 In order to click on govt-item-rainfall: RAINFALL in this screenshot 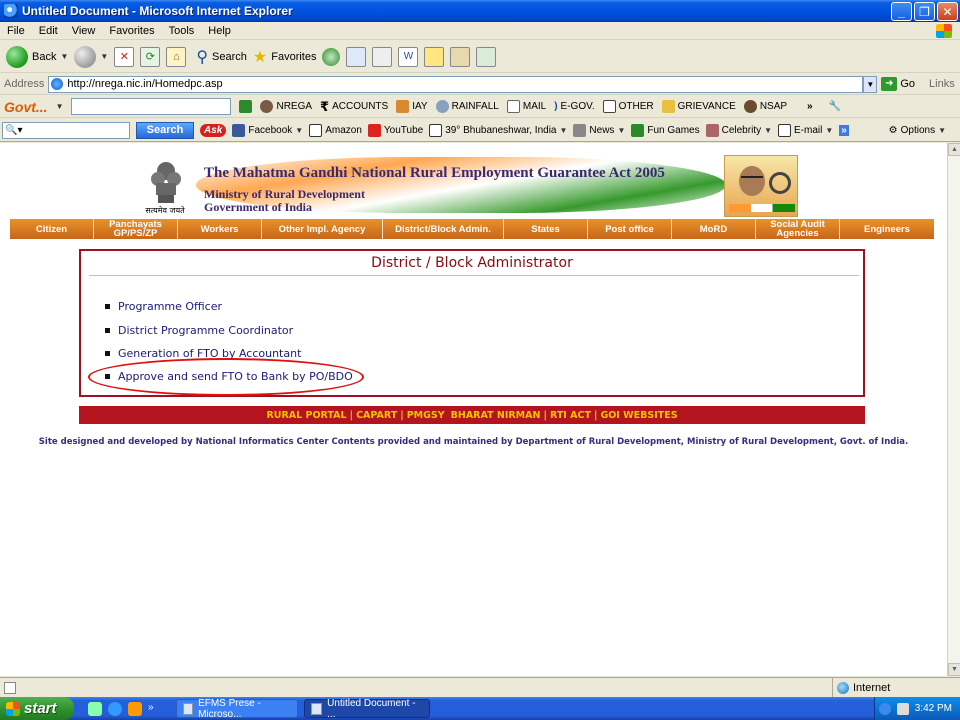, I will do `click(467, 106)`.